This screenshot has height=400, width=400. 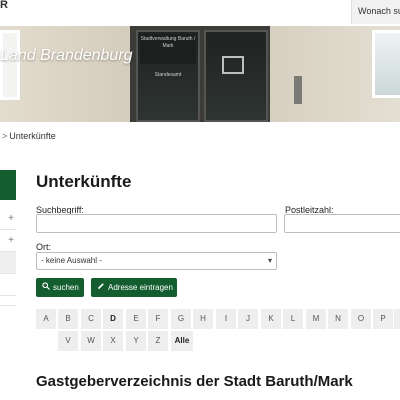 I want to click on letter-i: I, so click(x=226, y=319).